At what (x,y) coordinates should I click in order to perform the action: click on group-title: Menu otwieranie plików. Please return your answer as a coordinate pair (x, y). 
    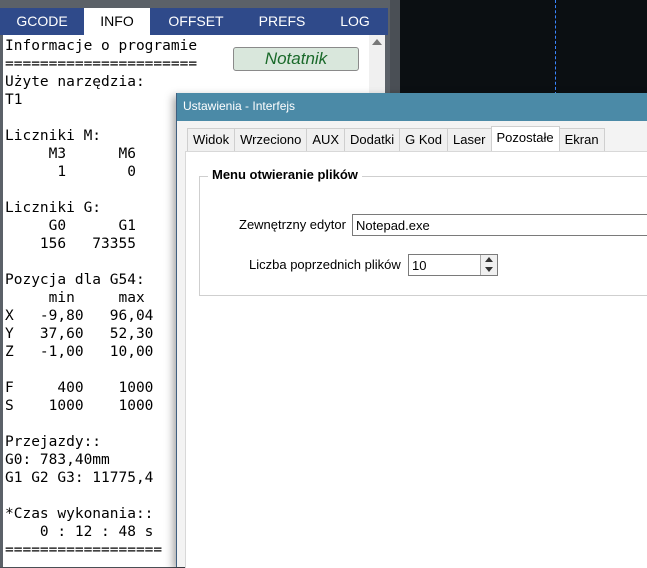
    Looking at the image, I should click on (285, 174).